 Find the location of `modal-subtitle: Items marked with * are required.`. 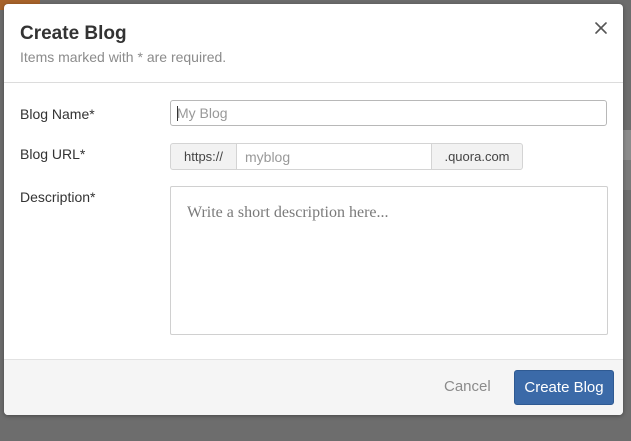

modal-subtitle: Items marked with * are required. is located at coordinates (123, 57).